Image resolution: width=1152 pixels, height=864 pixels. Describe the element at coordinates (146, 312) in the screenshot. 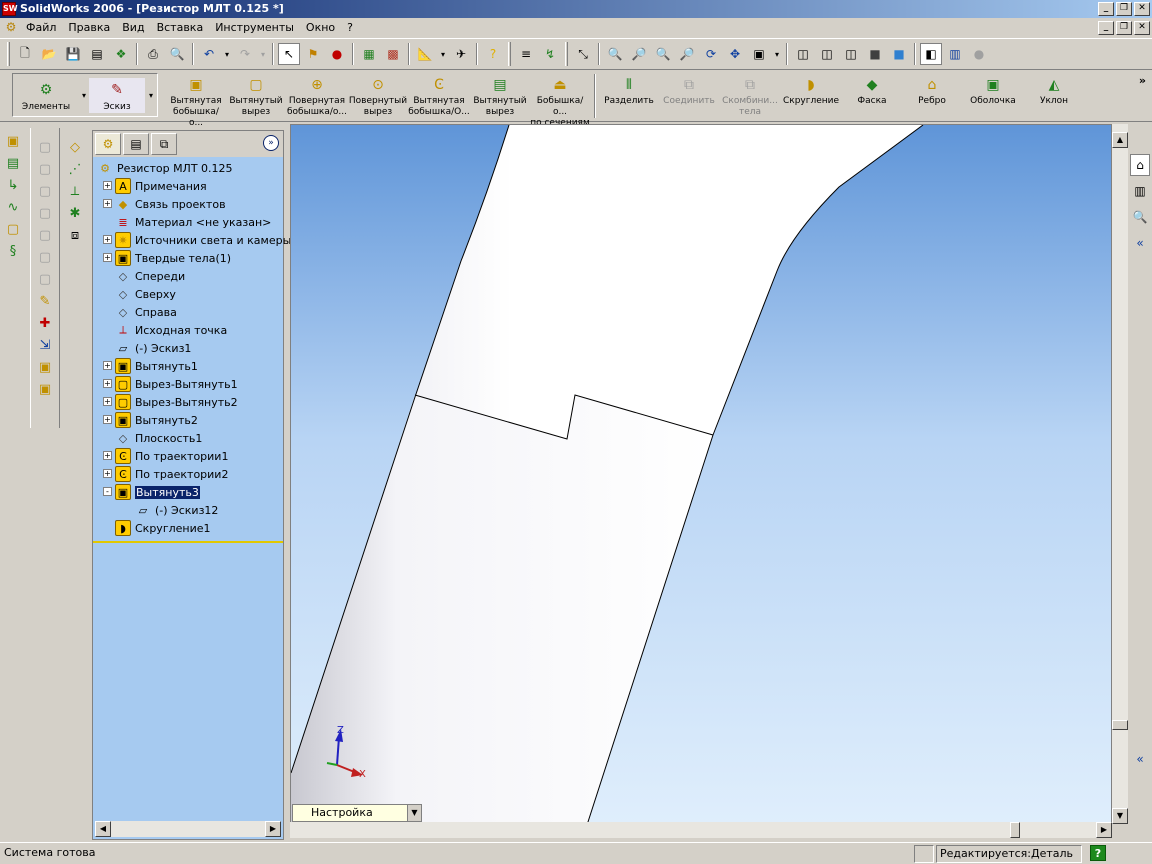

I see `feature-tree-item: ◇ Справа` at that location.